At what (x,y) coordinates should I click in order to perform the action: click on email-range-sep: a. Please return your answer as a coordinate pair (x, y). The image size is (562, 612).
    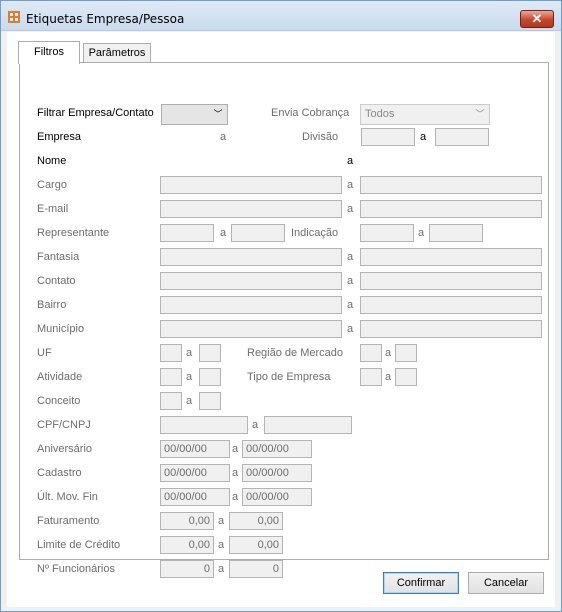
    Looking at the image, I should click on (350, 209).